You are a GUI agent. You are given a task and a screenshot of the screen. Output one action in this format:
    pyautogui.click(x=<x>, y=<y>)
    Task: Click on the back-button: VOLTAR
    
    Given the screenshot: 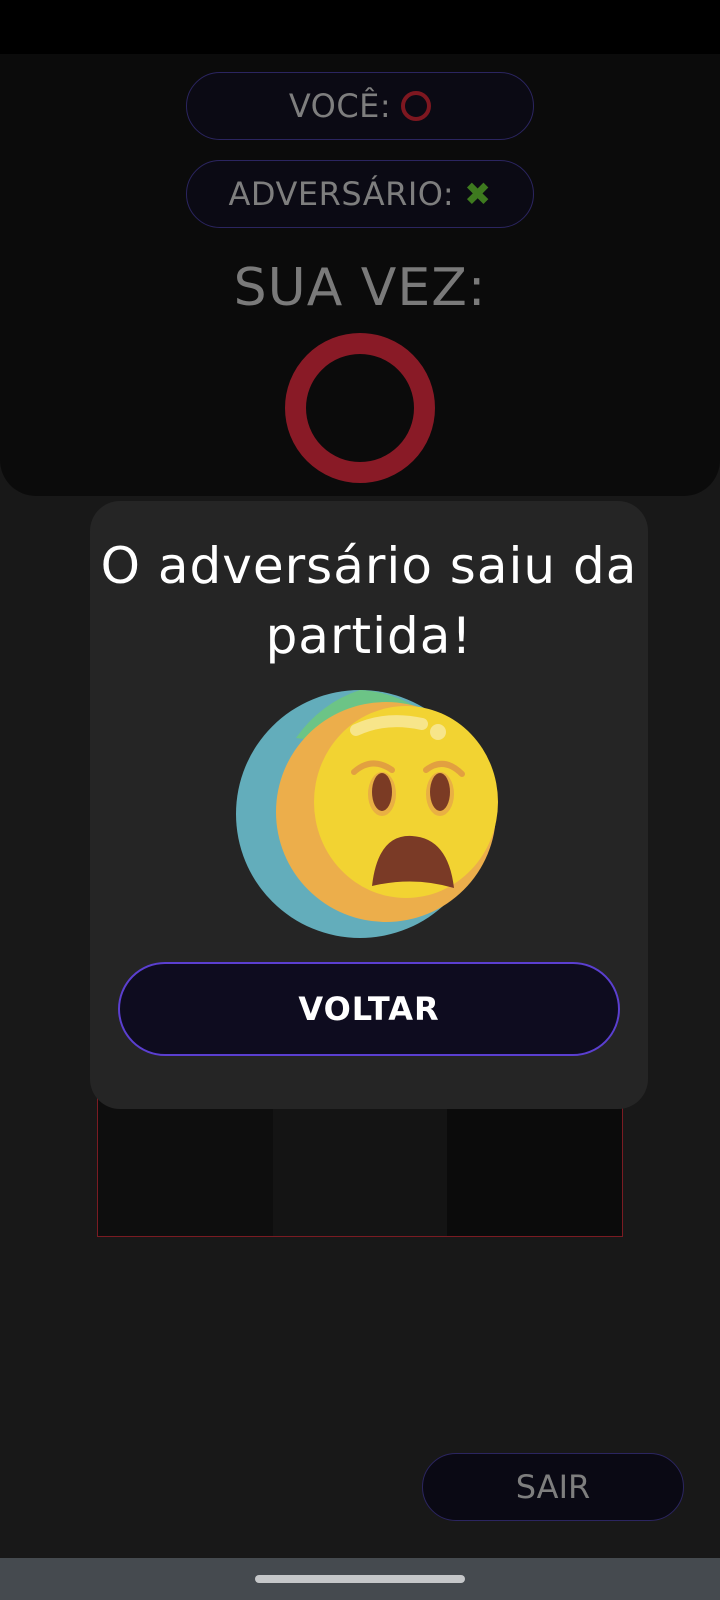 What is the action you would take?
    pyautogui.click(x=369, y=1009)
    